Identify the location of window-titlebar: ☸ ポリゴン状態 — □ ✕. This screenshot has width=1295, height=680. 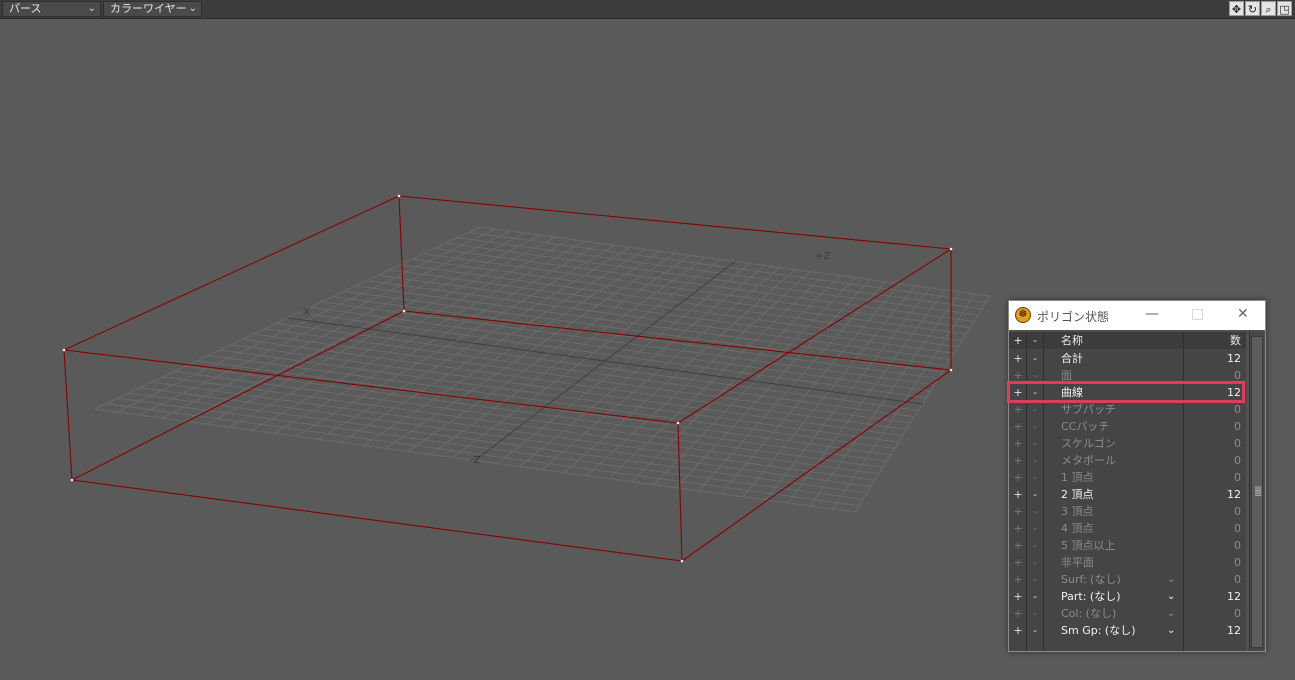
(1137, 315).